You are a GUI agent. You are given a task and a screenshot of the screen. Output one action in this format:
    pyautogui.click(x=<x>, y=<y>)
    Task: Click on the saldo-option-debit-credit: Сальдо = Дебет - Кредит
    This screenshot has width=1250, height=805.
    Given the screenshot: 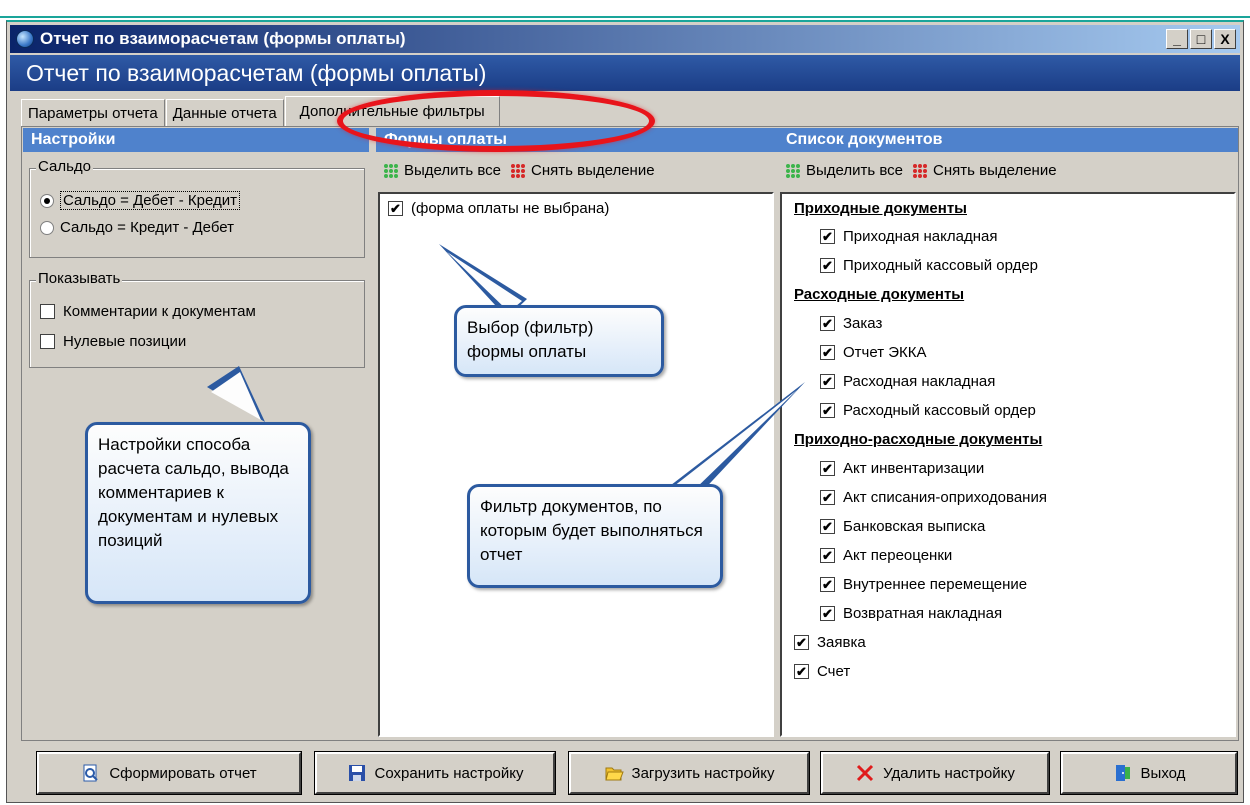 What is the action you would take?
    pyautogui.click(x=140, y=200)
    